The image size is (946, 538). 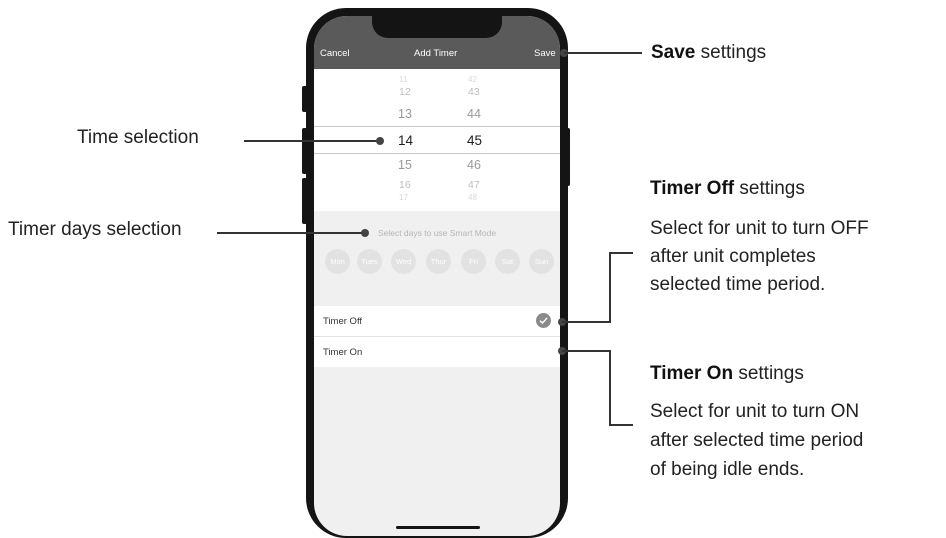 I want to click on hour-option: 17, so click(x=403, y=197).